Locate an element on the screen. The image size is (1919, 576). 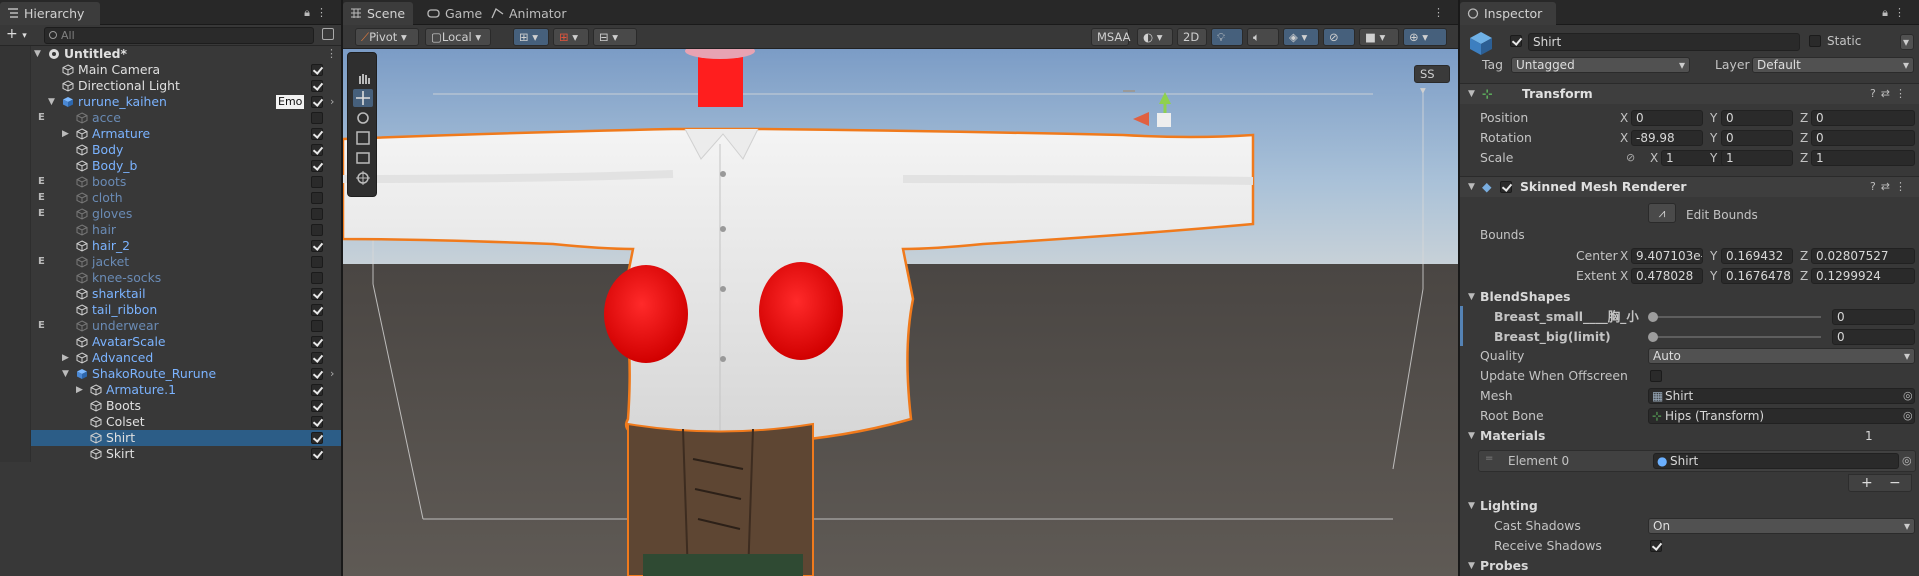
object-name-field: Shirt is located at coordinates (1664, 42).